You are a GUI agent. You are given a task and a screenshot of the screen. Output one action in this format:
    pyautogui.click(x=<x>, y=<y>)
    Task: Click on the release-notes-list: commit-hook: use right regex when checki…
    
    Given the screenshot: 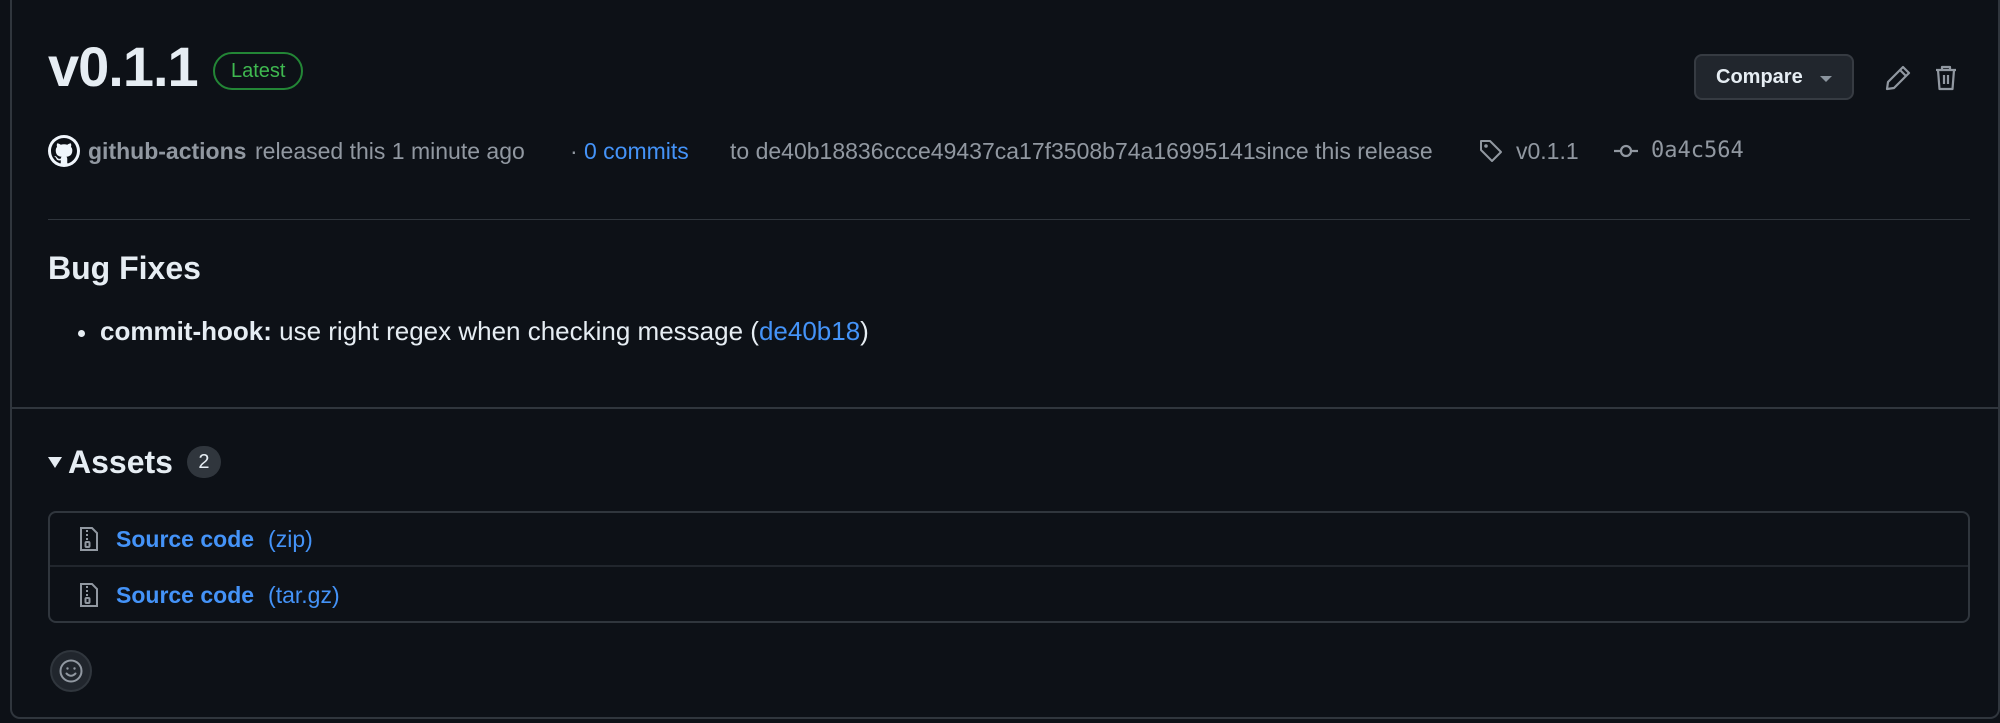 What is the action you would take?
    pyautogui.click(x=473, y=331)
    